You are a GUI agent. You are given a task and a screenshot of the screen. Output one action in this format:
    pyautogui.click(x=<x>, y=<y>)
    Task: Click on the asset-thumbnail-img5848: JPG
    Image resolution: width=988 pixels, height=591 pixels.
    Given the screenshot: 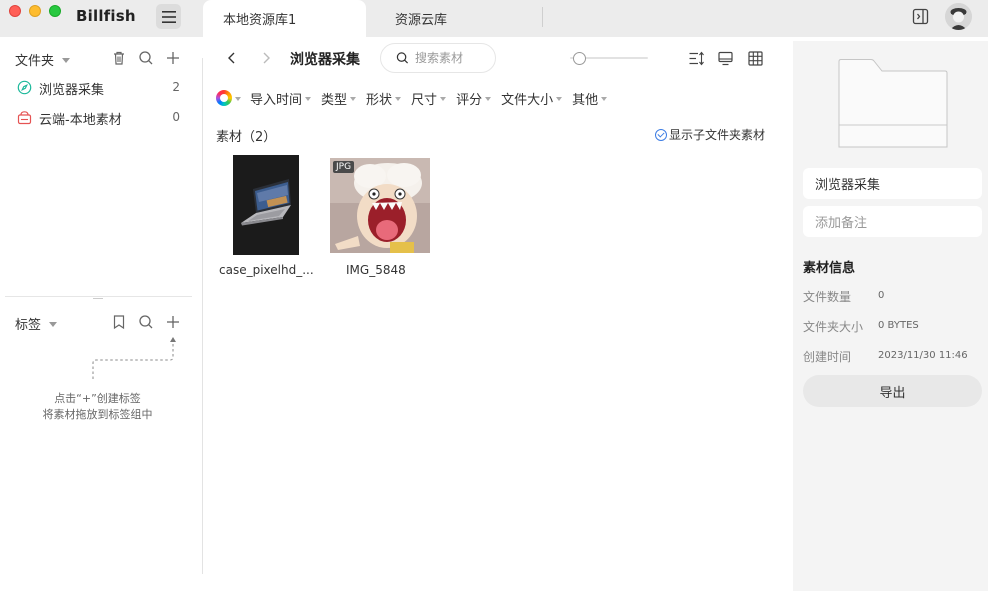 What is the action you would take?
    pyautogui.click(x=380, y=205)
    